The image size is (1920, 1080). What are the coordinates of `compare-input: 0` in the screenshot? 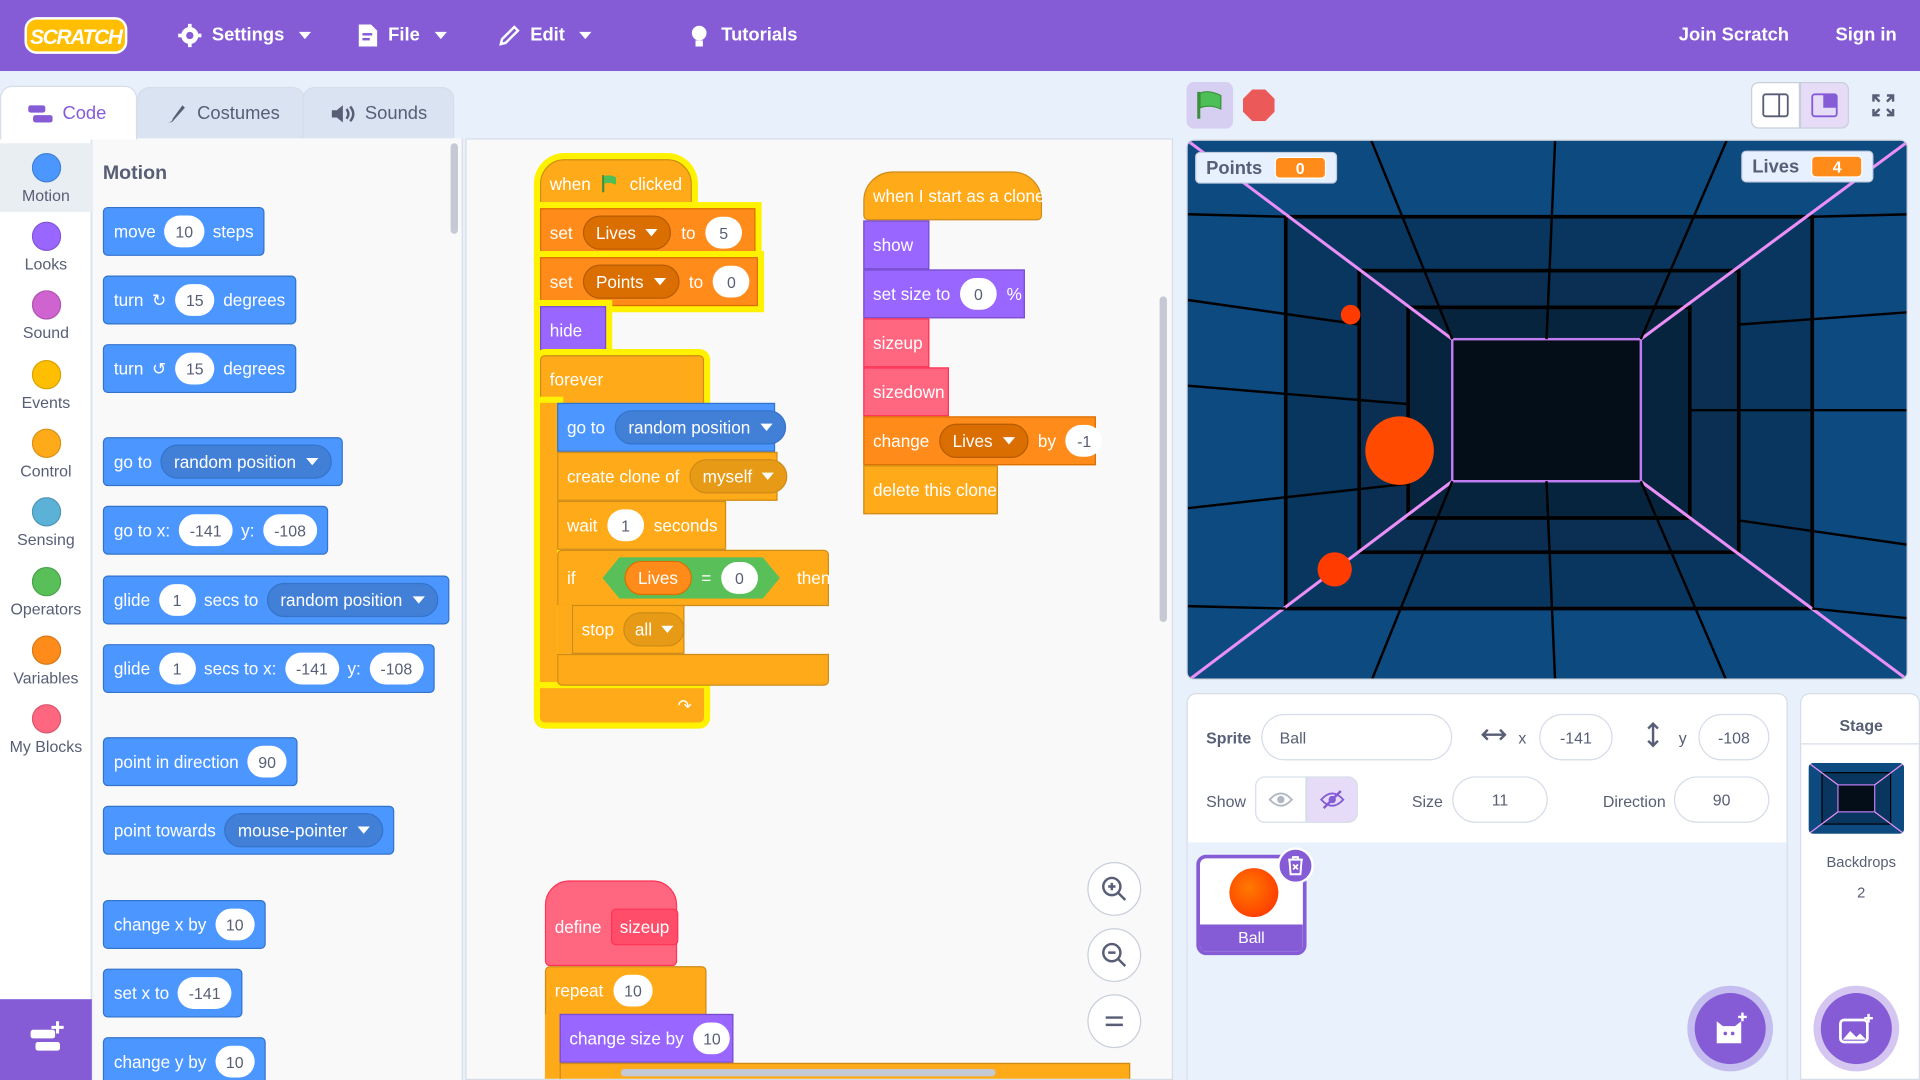 It's located at (739, 578).